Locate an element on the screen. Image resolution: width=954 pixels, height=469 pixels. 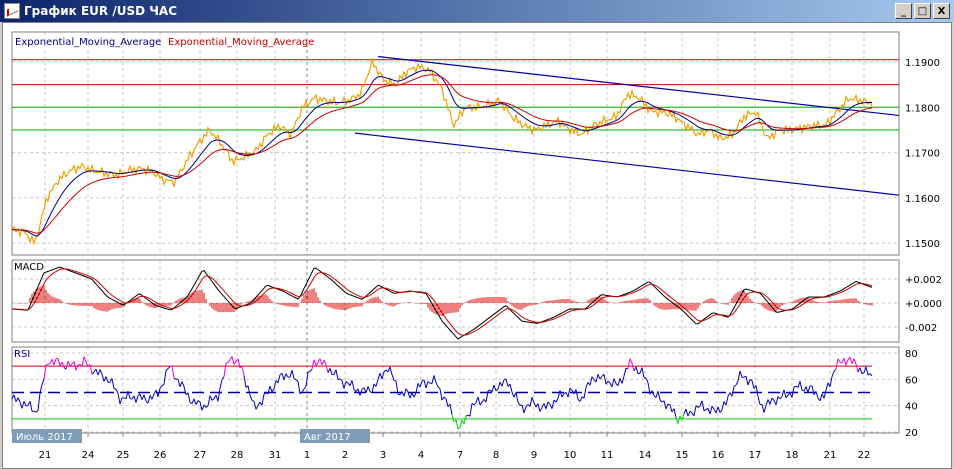
legend-ema-blue: Exponential_Moving_Average is located at coordinates (88, 42).